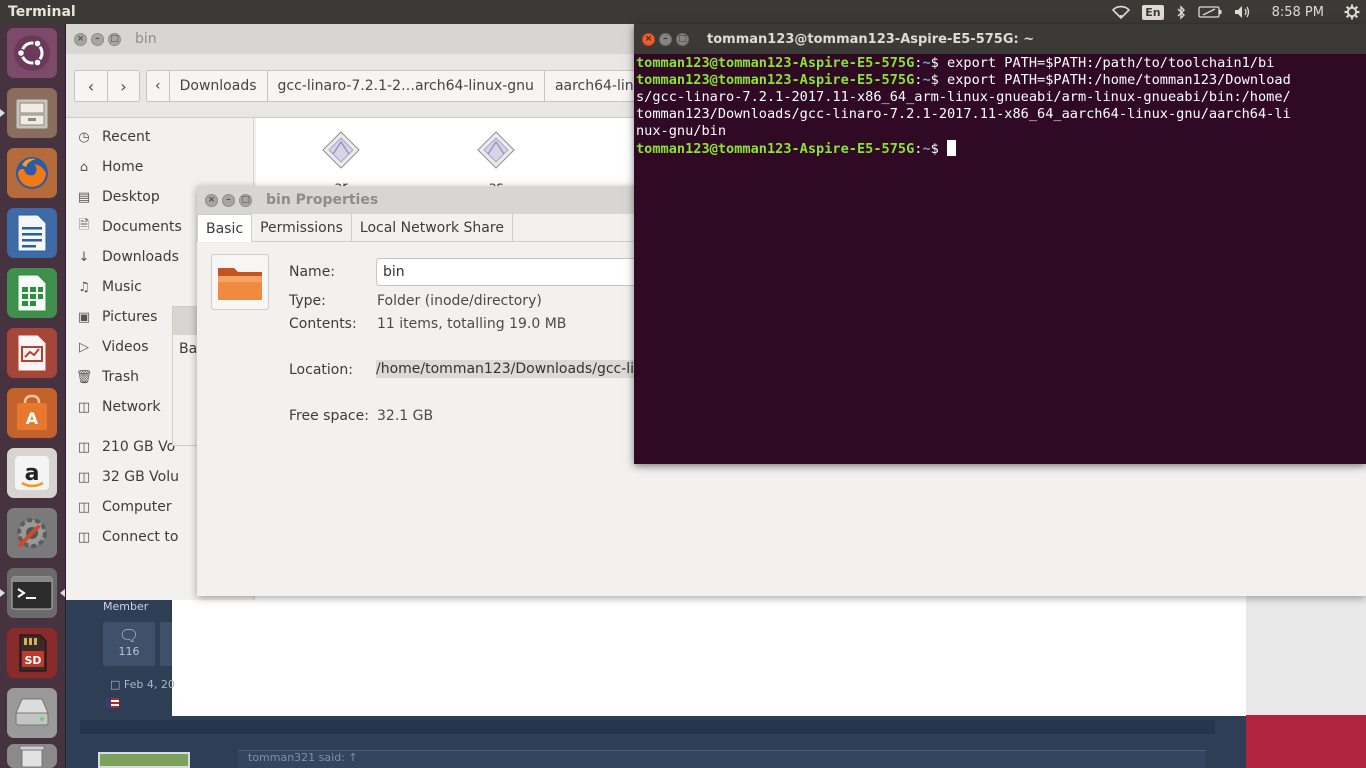 This screenshot has height=768, width=1366. I want to click on amazon-launcher-button: a, so click(32, 473).